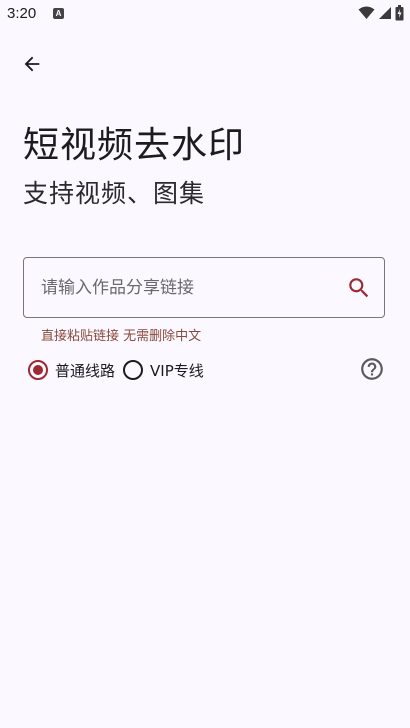  Describe the element at coordinates (366, 12) in the screenshot. I see `wifi-icon` at that location.